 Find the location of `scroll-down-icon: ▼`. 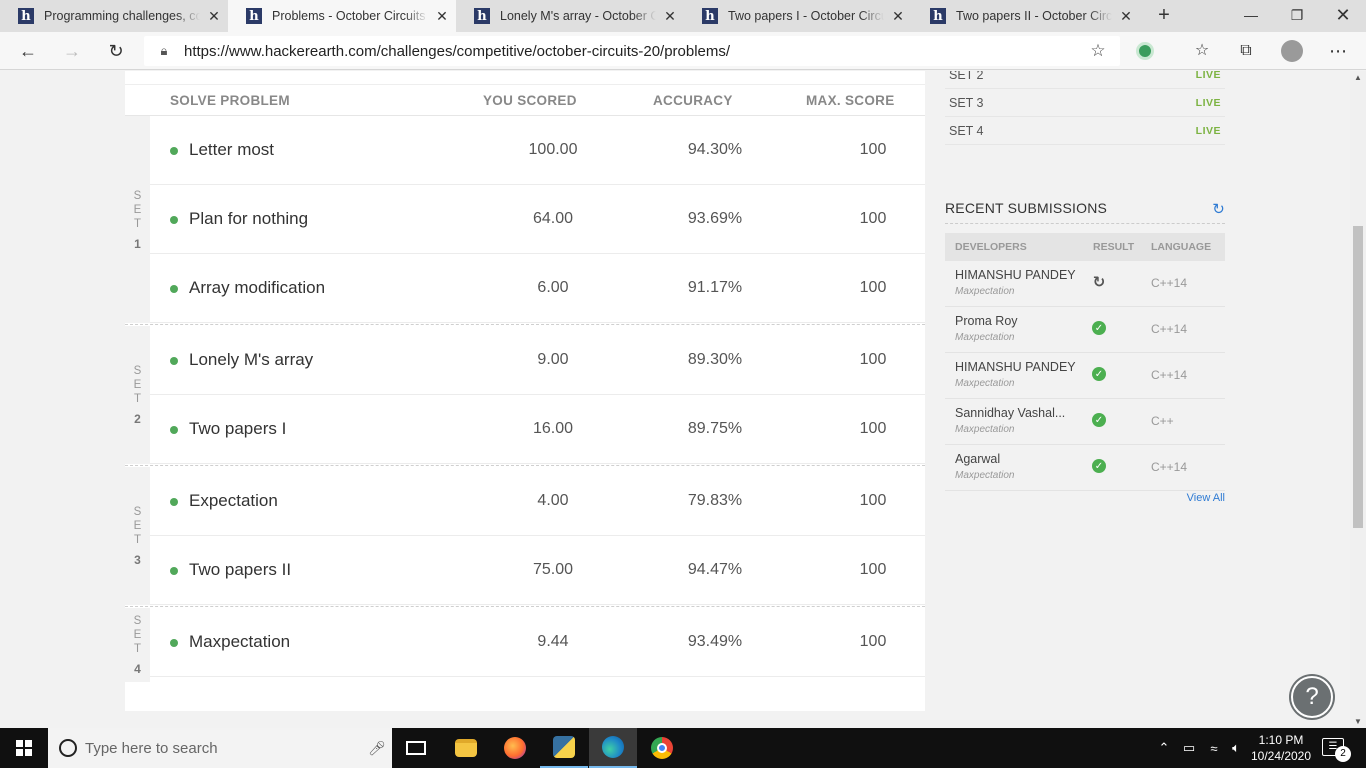

scroll-down-icon: ▼ is located at coordinates (1358, 721).